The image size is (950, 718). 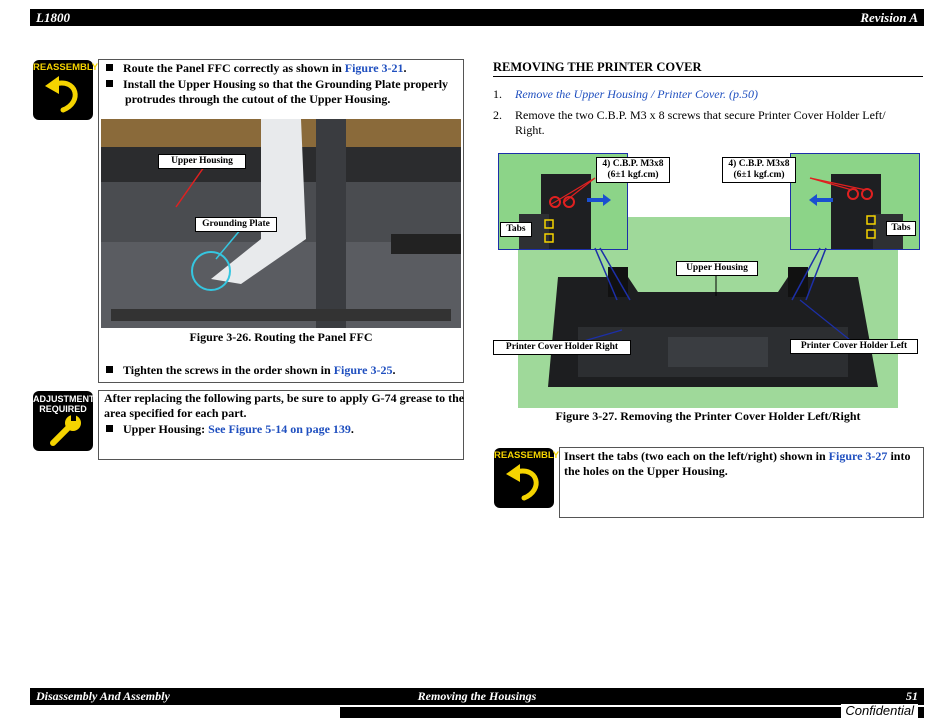 I want to click on figure-5-14-link: See Figure 5-14 on page 139, so click(x=279, y=429).